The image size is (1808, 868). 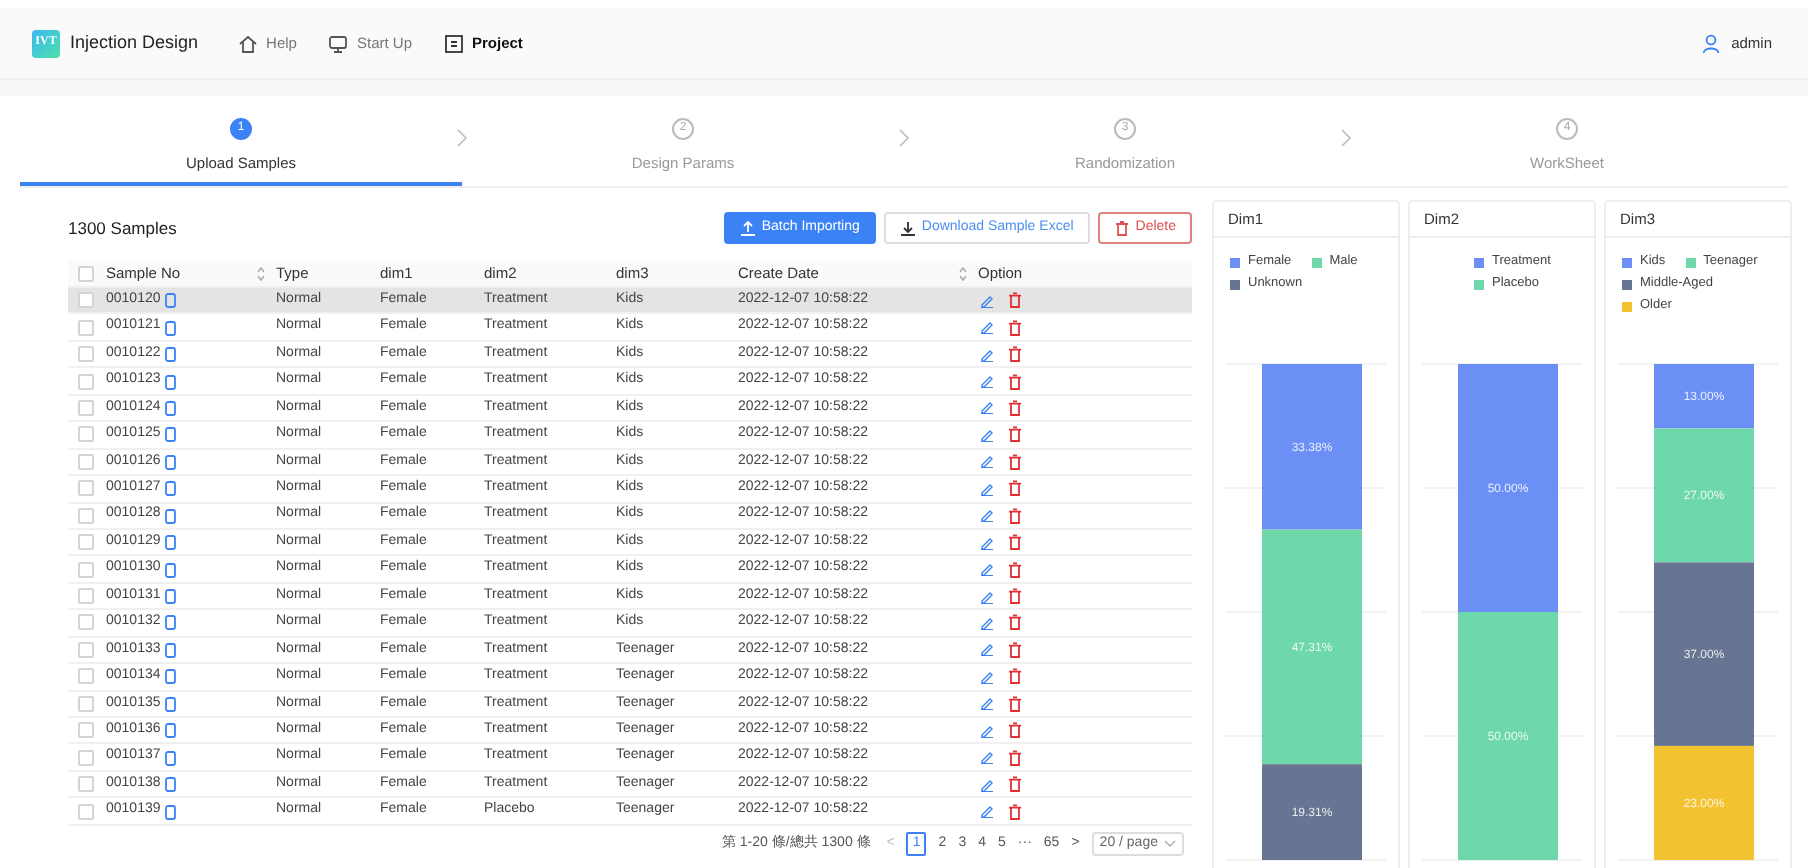 What do you see at coordinates (747, 228) in the screenshot?
I see `upload-icon` at bounding box center [747, 228].